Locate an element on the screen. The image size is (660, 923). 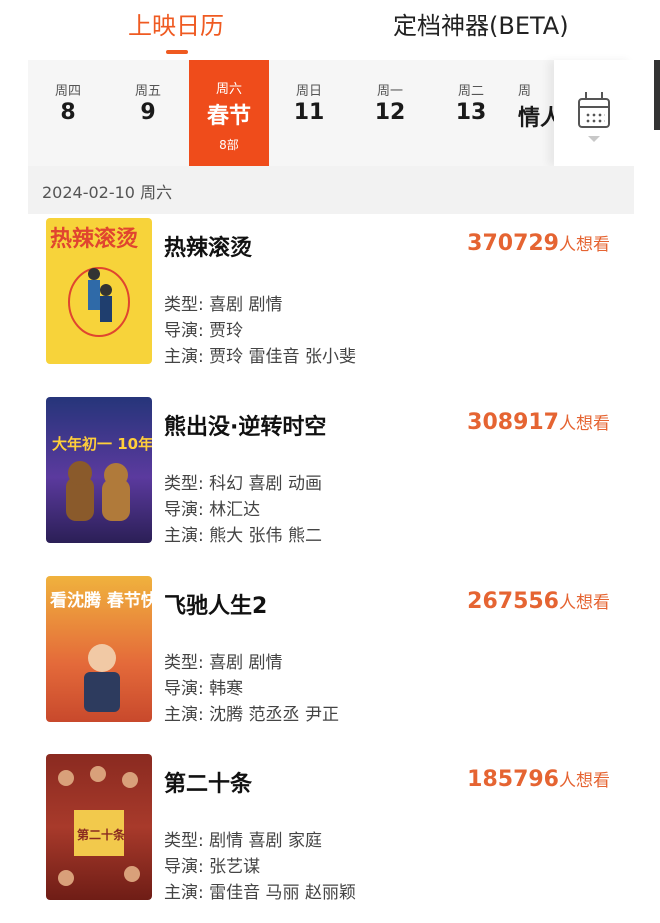
want-number: 308917 is located at coordinates (513, 422).